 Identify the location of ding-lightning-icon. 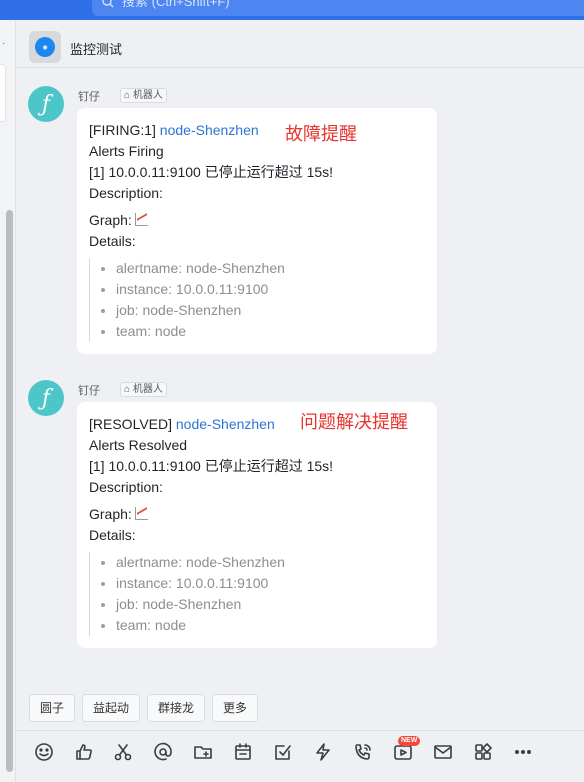
(323, 752).